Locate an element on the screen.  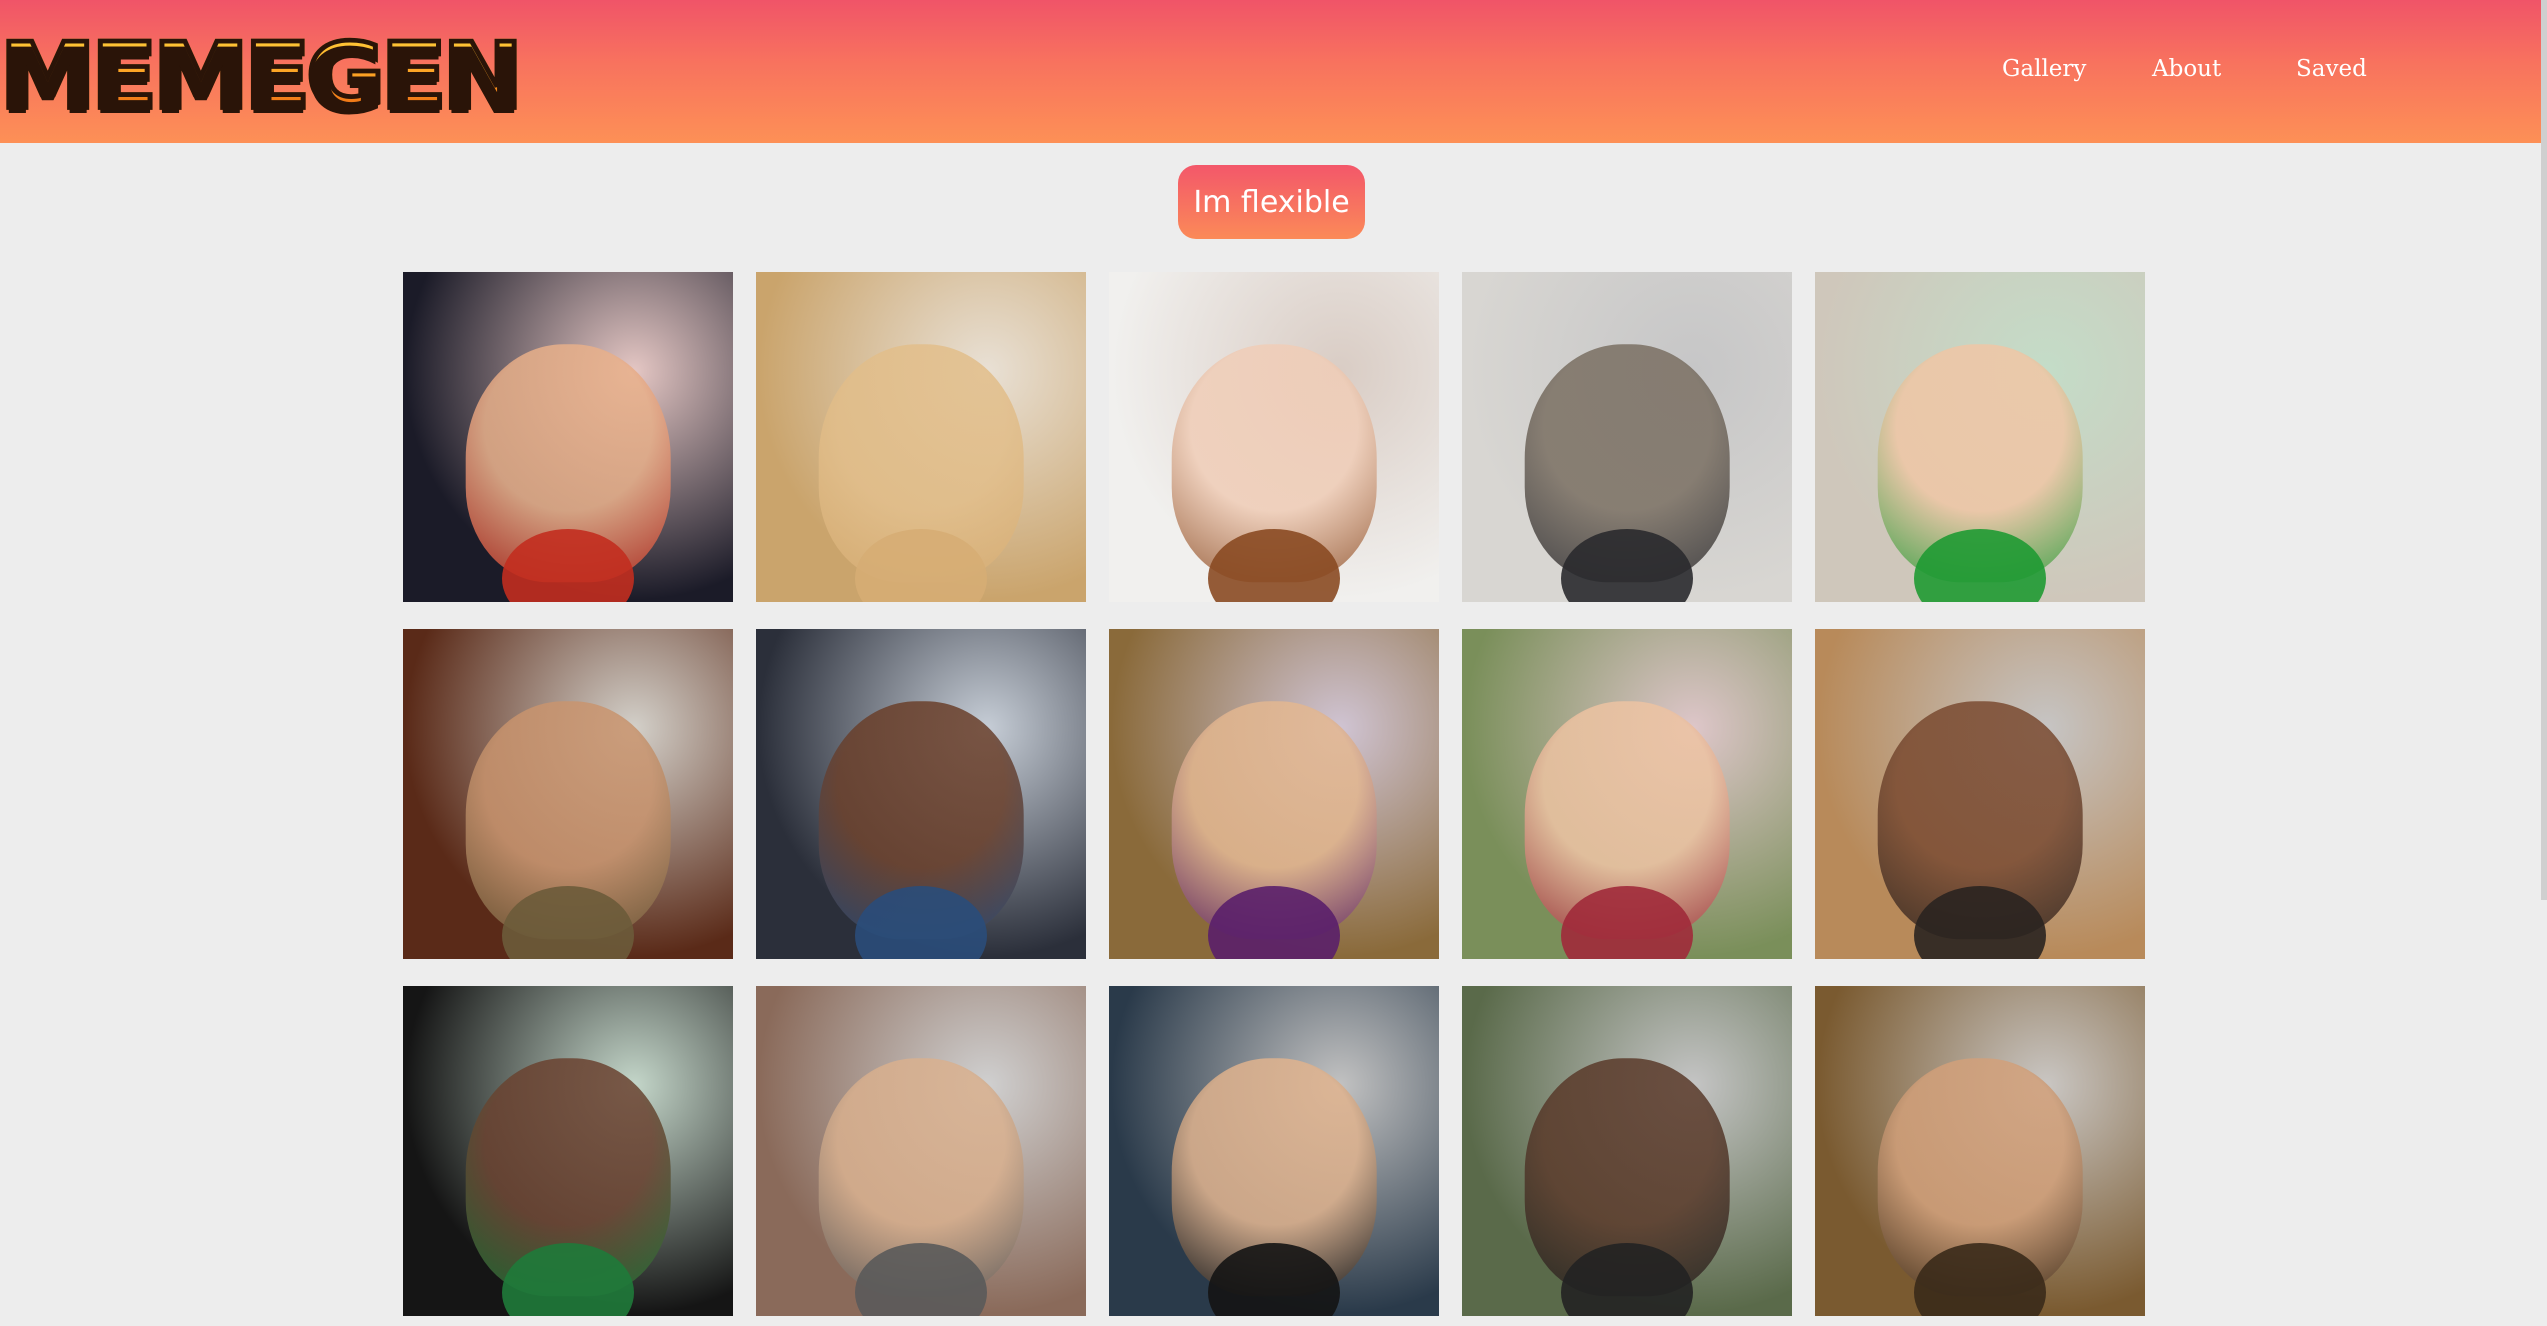
meme-image-speaker-finger-up is located at coordinates (568, 437).